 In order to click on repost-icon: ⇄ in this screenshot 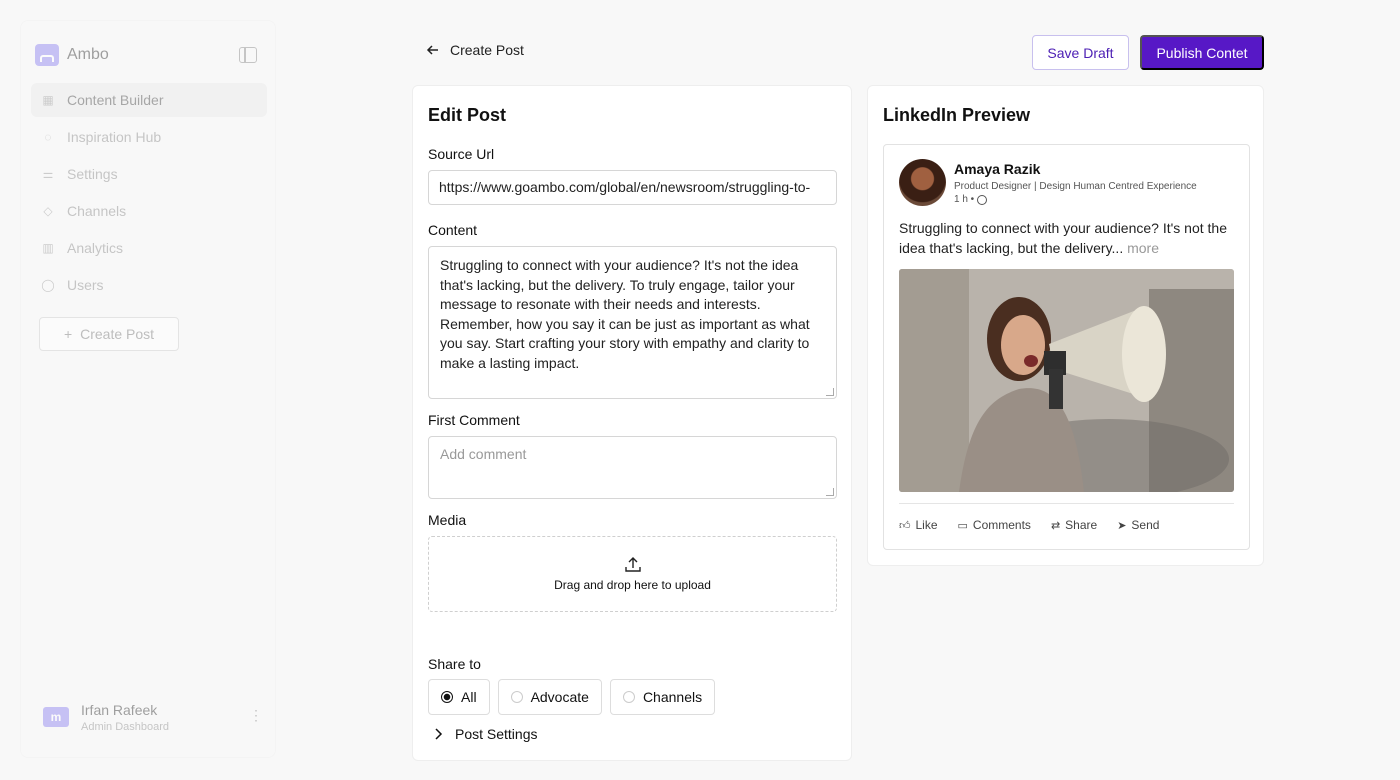, I will do `click(1055, 525)`.